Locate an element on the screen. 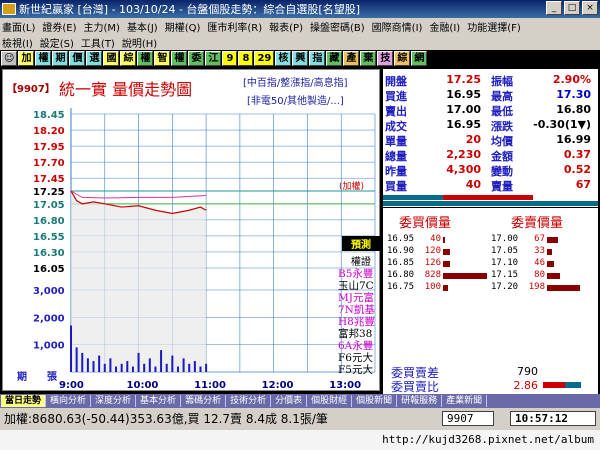 The height and width of the screenshot is (450, 600). tab: 當日走勢 is located at coordinates (24, 401).